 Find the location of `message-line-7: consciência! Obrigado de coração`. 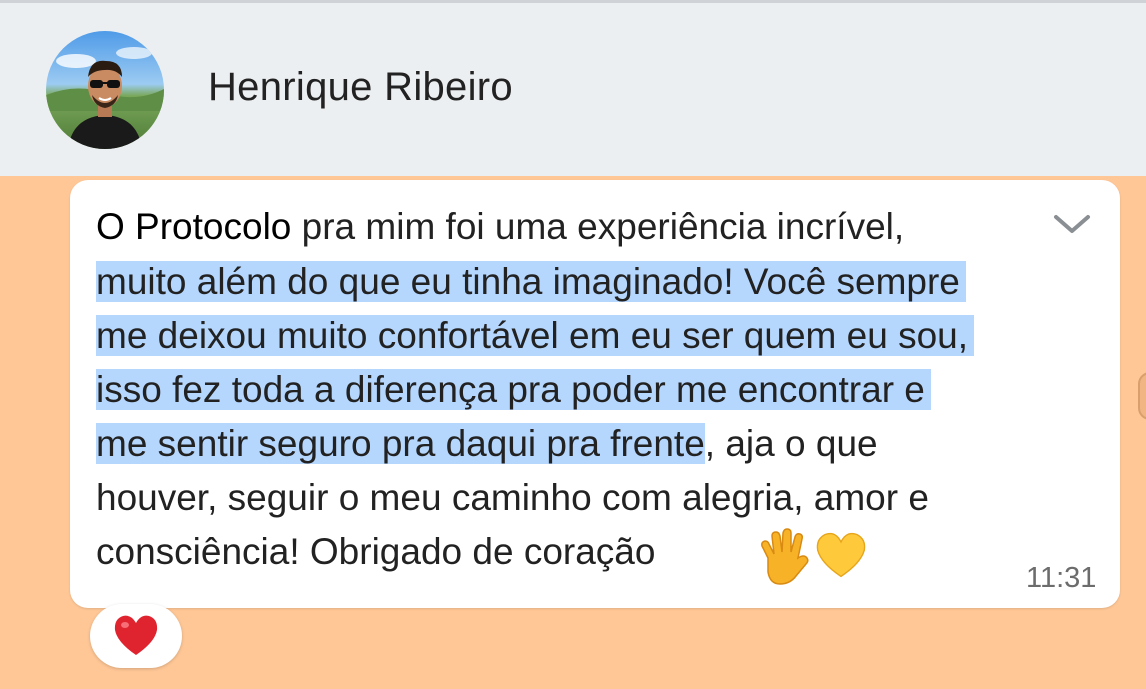

message-line-7: consciência! Obrigado de coração is located at coordinates (375, 552).